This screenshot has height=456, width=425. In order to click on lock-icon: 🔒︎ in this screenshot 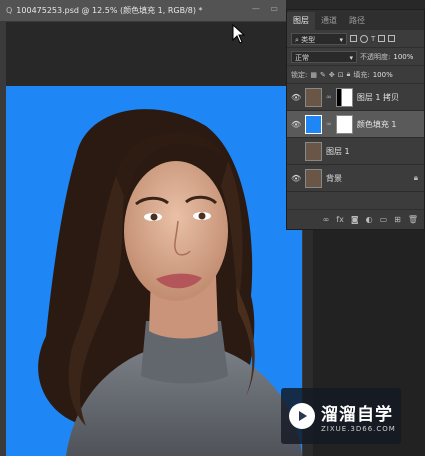, I will do `click(415, 177)`.